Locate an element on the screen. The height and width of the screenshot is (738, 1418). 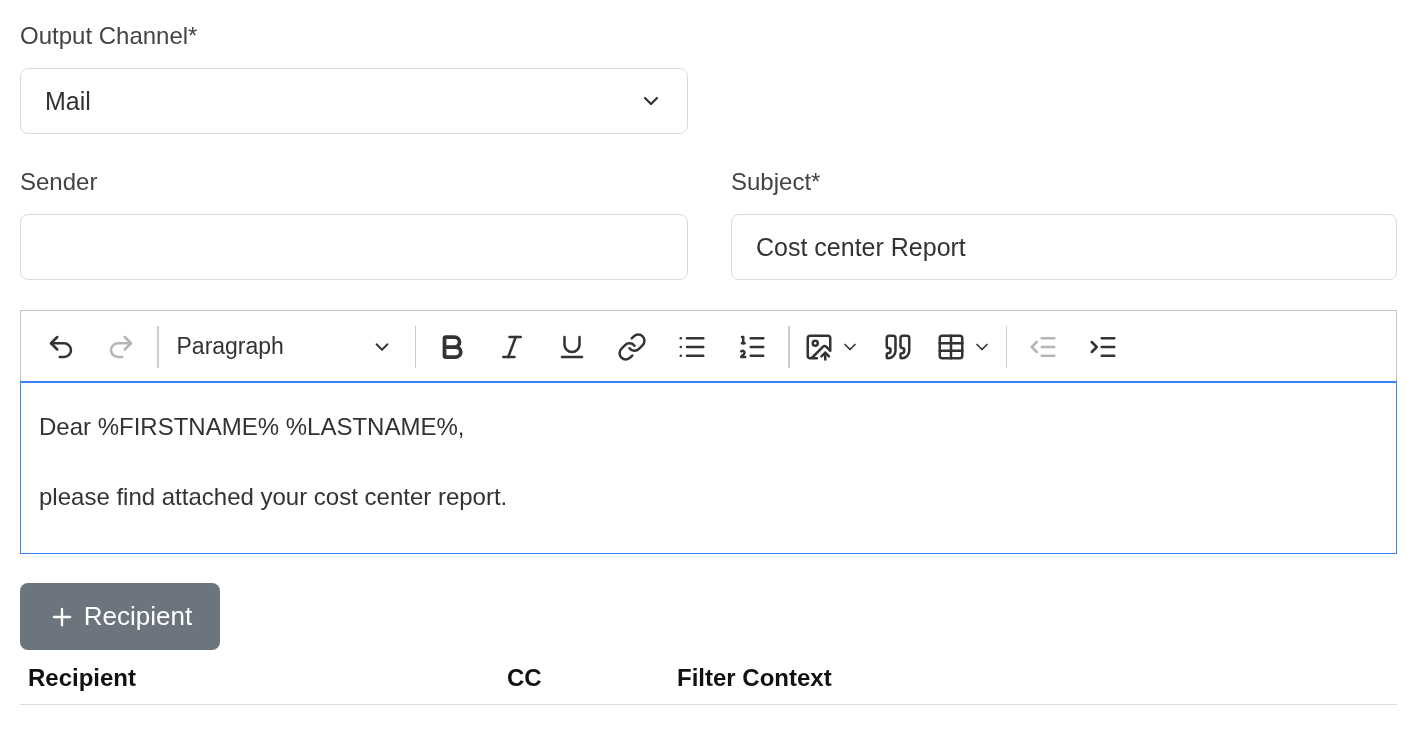
subject-input: Cost center Report is located at coordinates (1064, 247).